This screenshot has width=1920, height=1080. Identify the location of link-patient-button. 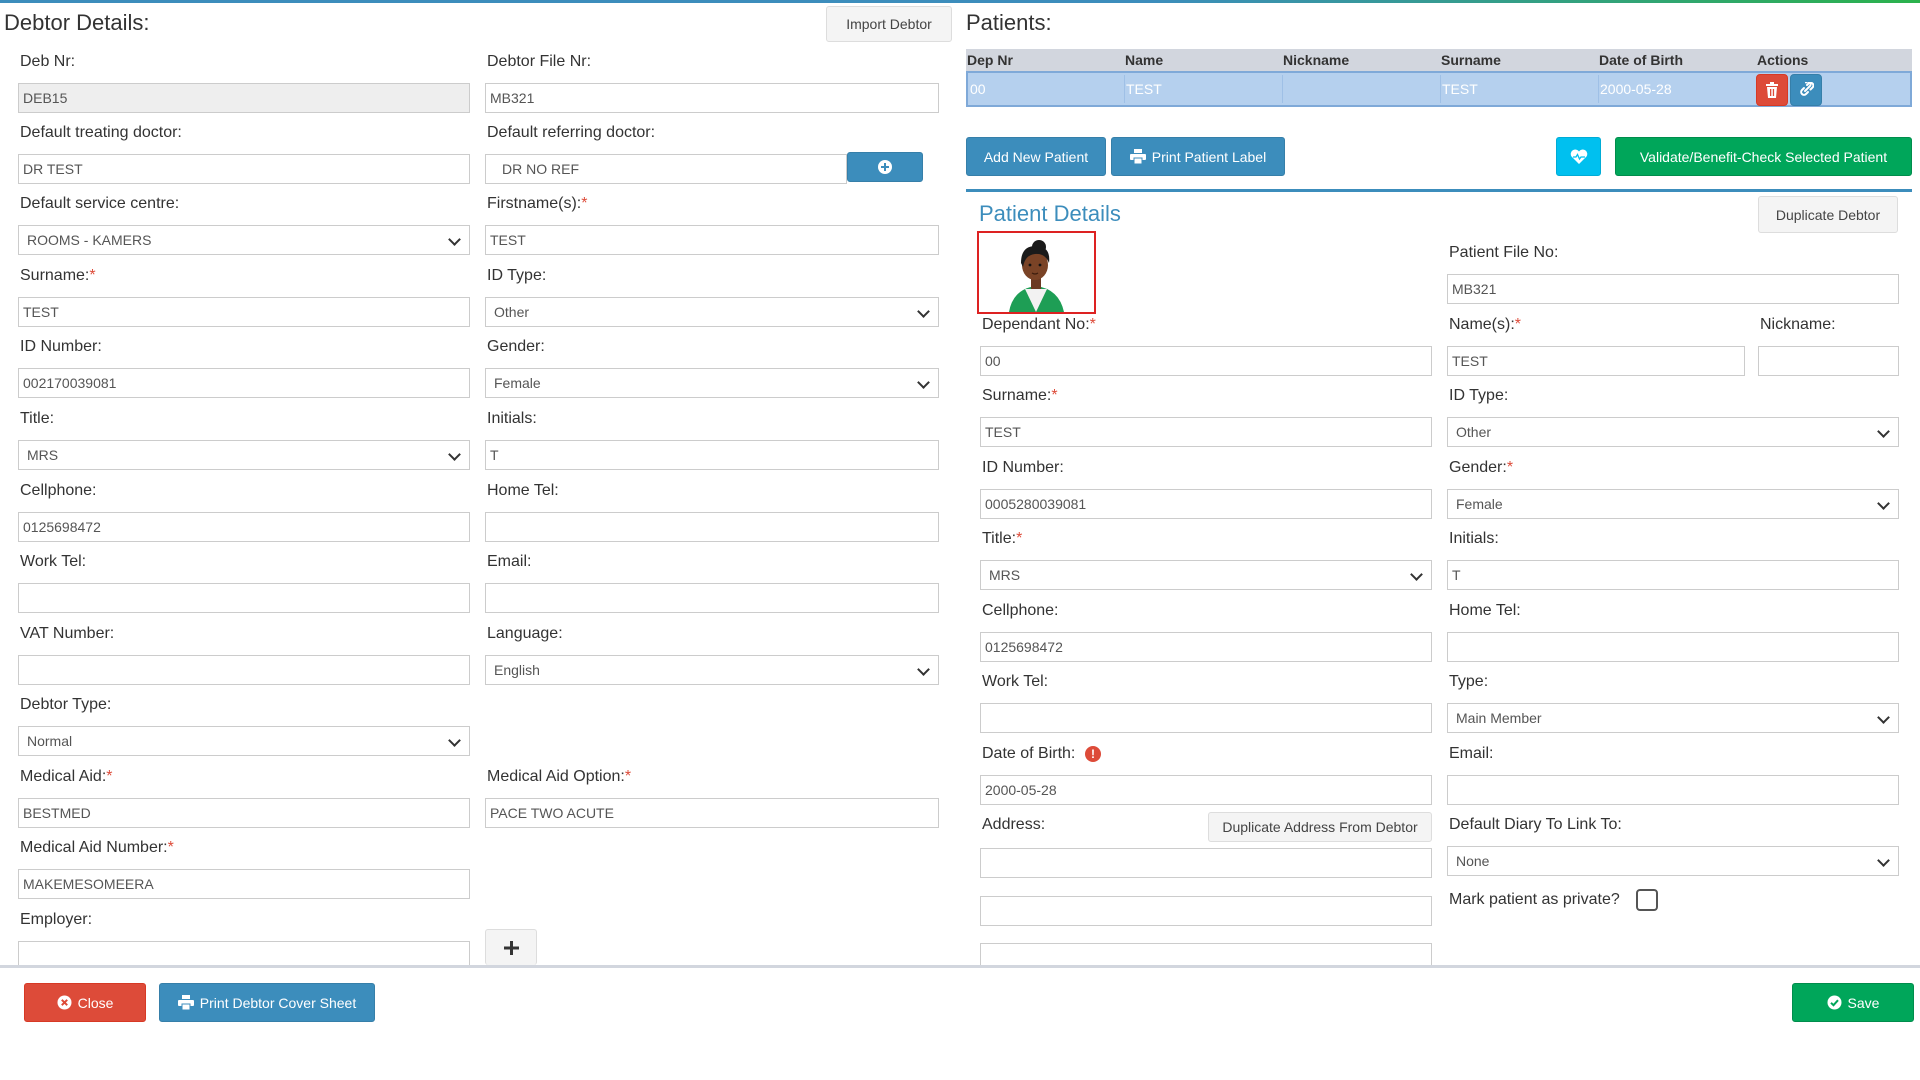
(1806, 90).